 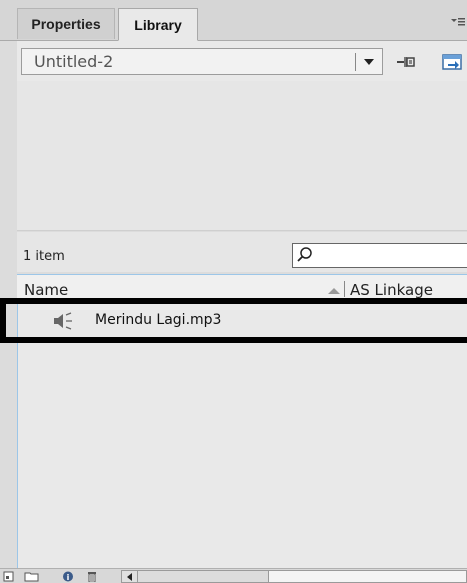 I want to click on column-name-header: Name, so click(x=46, y=290).